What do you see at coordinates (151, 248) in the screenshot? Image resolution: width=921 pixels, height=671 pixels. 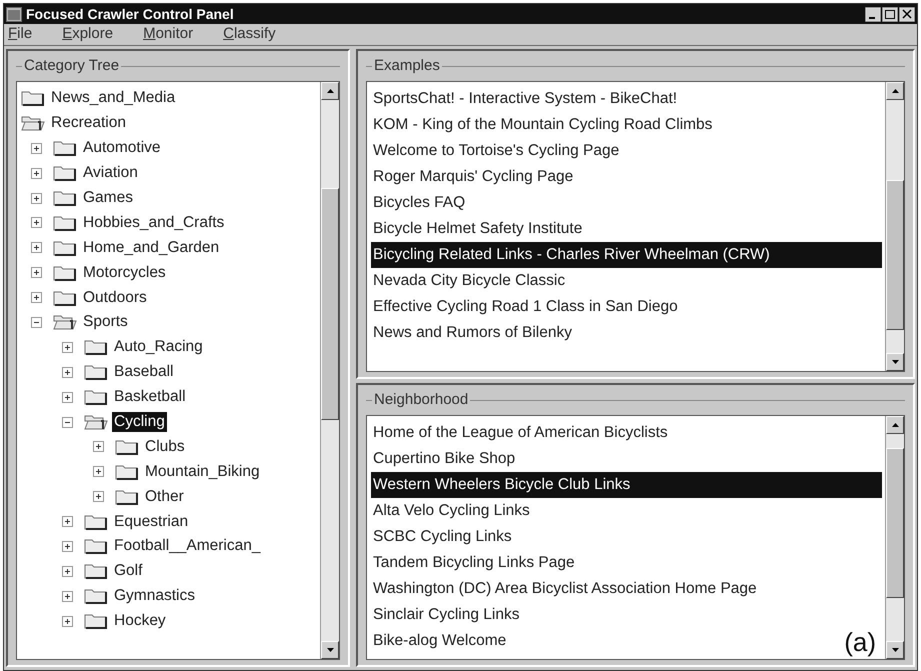 I see `tree-item: Home_and_Garden` at bounding box center [151, 248].